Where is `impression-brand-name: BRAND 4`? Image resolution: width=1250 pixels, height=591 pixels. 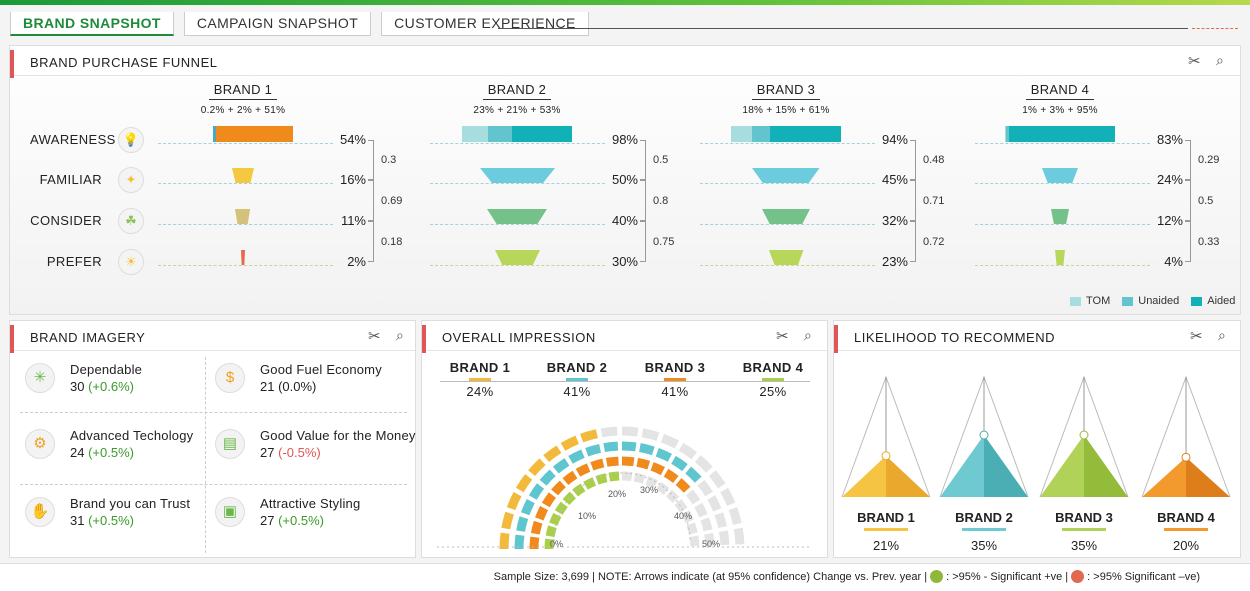
impression-brand-name: BRAND 4 is located at coordinates (773, 367).